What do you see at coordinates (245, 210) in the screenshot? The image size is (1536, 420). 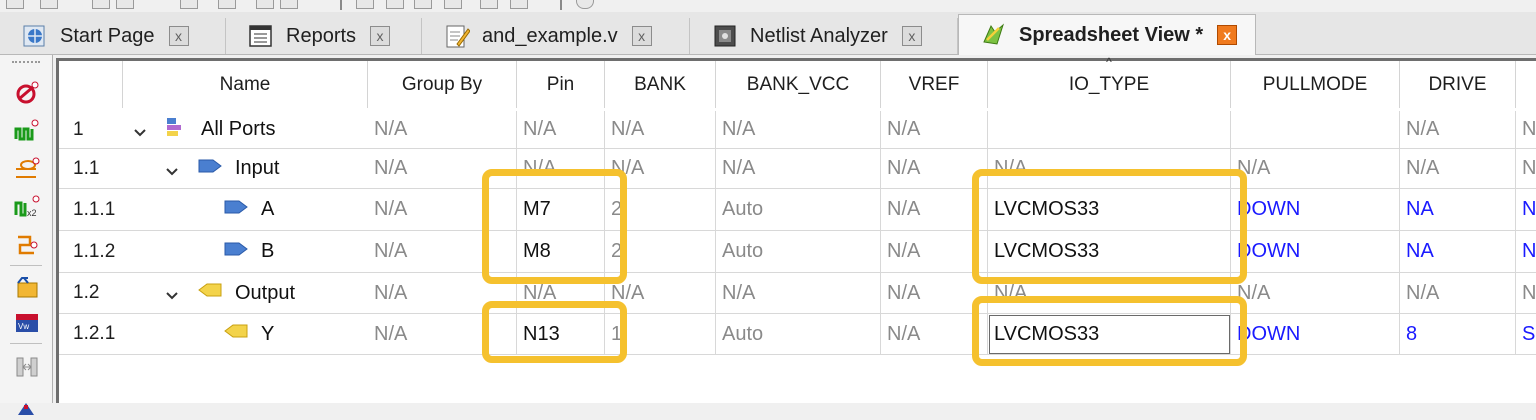 I see `row-name-cell: A` at bounding box center [245, 210].